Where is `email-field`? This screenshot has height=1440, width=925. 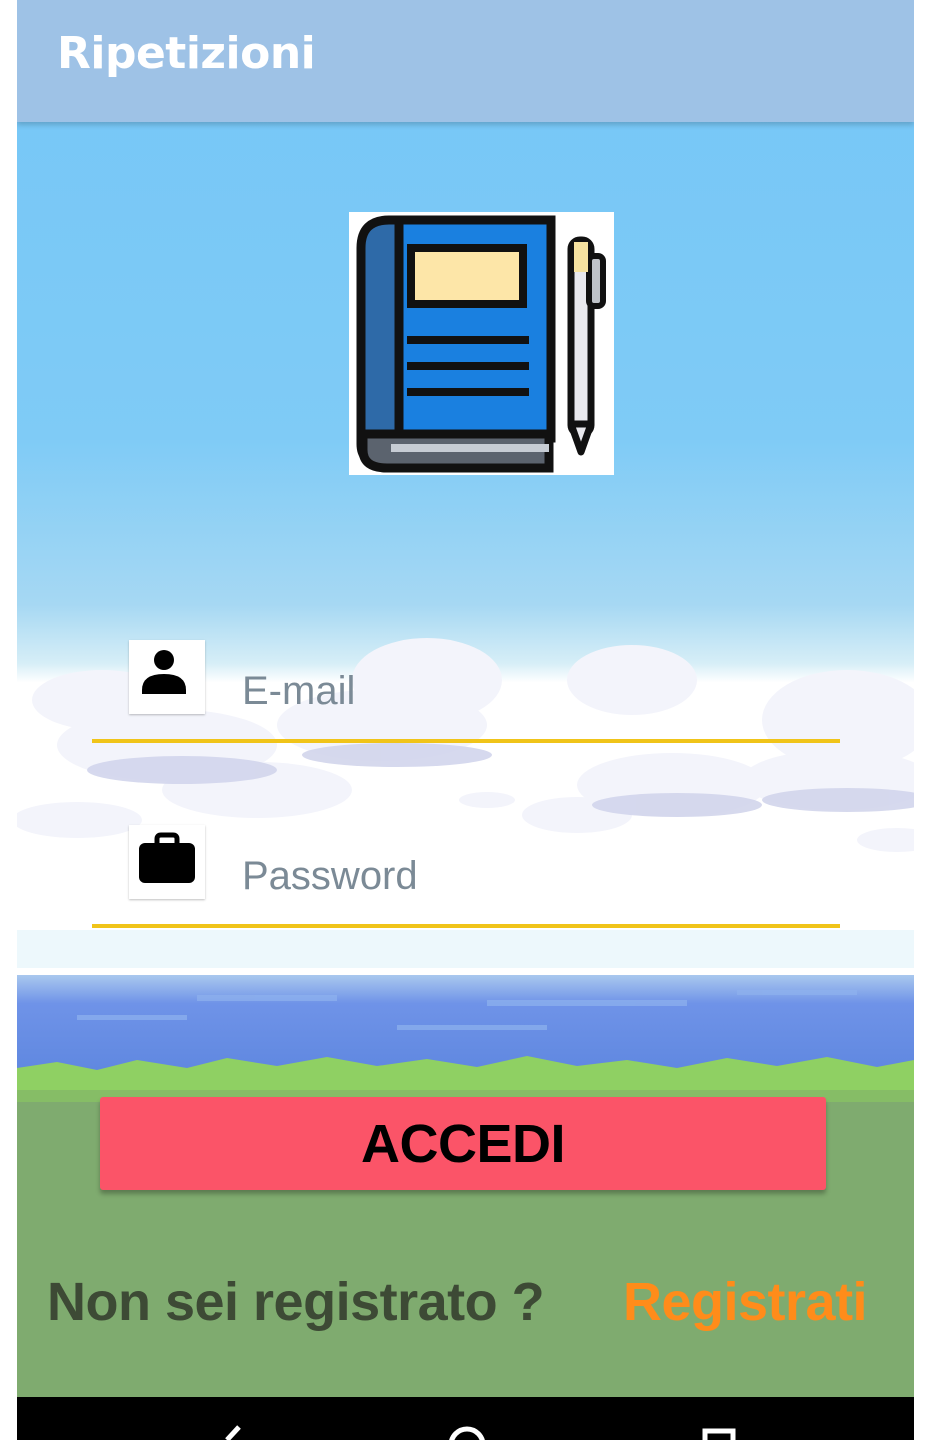 email-field is located at coordinates (537, 691).